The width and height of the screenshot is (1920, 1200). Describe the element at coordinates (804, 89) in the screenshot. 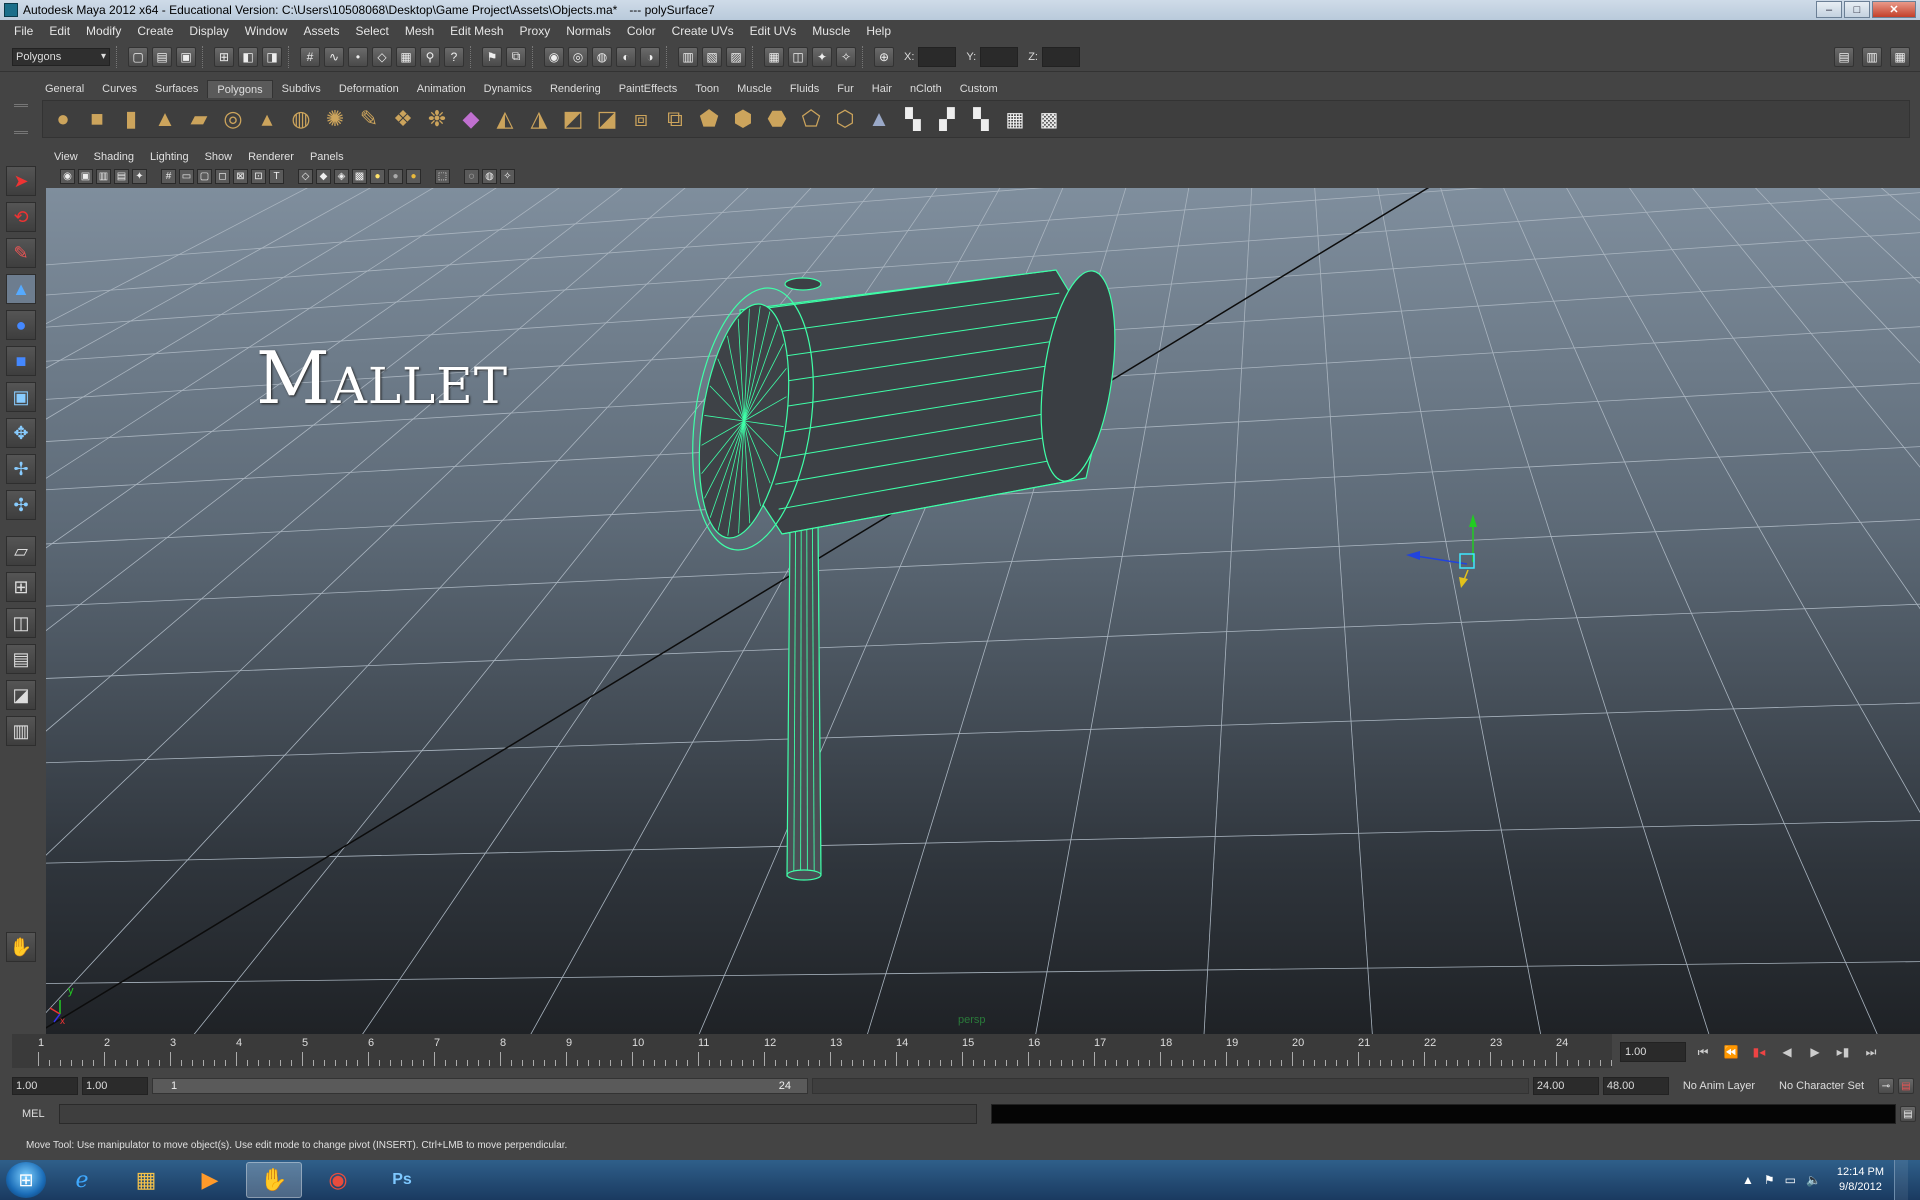

I see `shelf-tab-fluids: Fluids` at that location.